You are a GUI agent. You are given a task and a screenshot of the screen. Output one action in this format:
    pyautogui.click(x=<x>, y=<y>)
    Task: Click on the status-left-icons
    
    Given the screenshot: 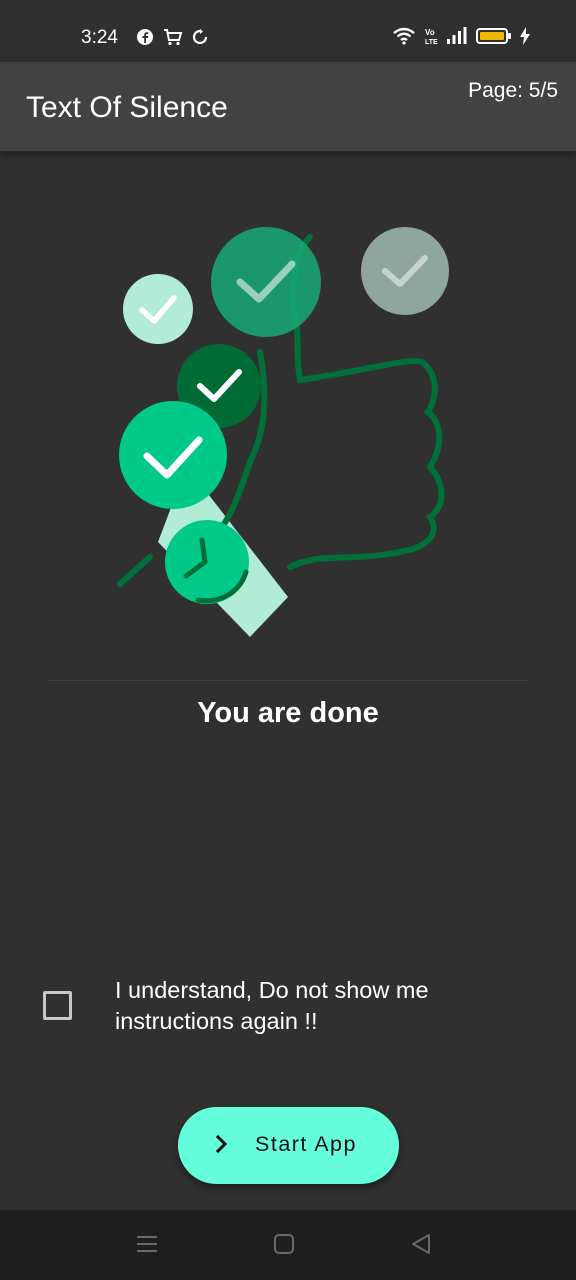 What is the action you would take?
    pyautogui.click(x=172, y=37)
    